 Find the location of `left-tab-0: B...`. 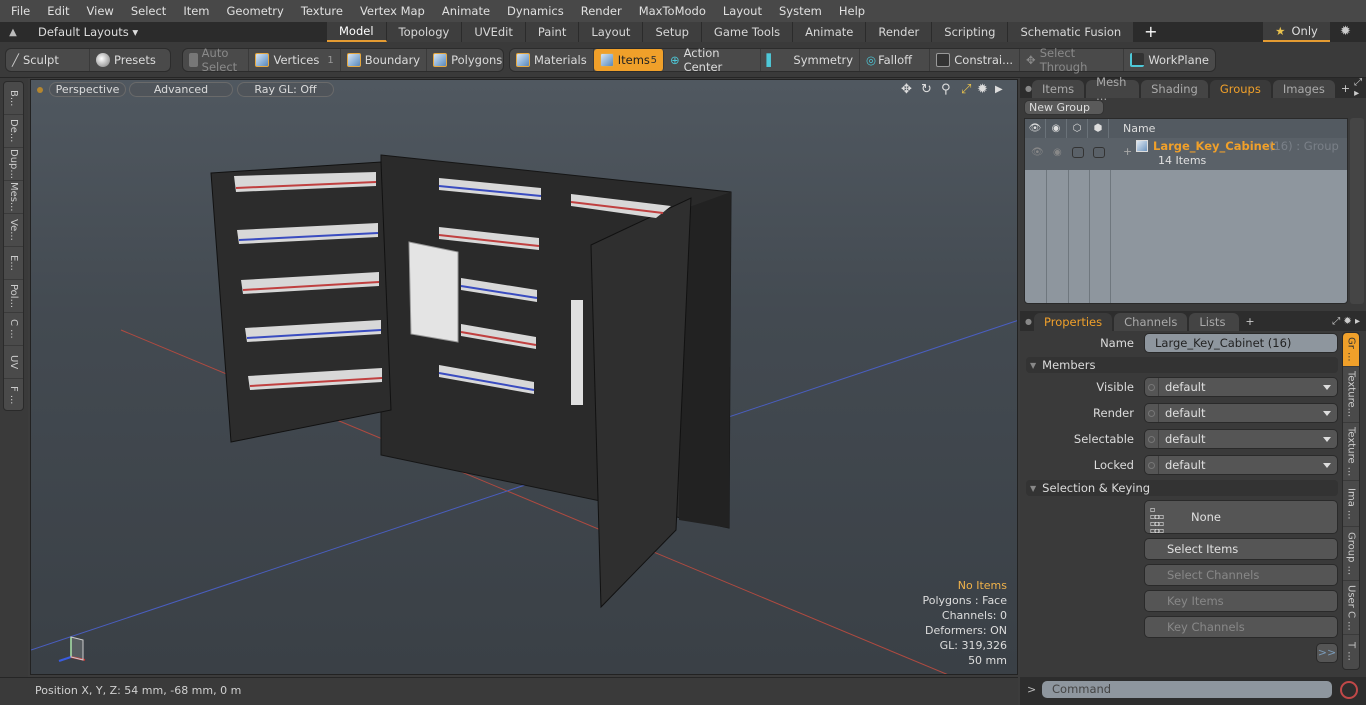

left-tab-0: B... is located at coordinates (13, 98).